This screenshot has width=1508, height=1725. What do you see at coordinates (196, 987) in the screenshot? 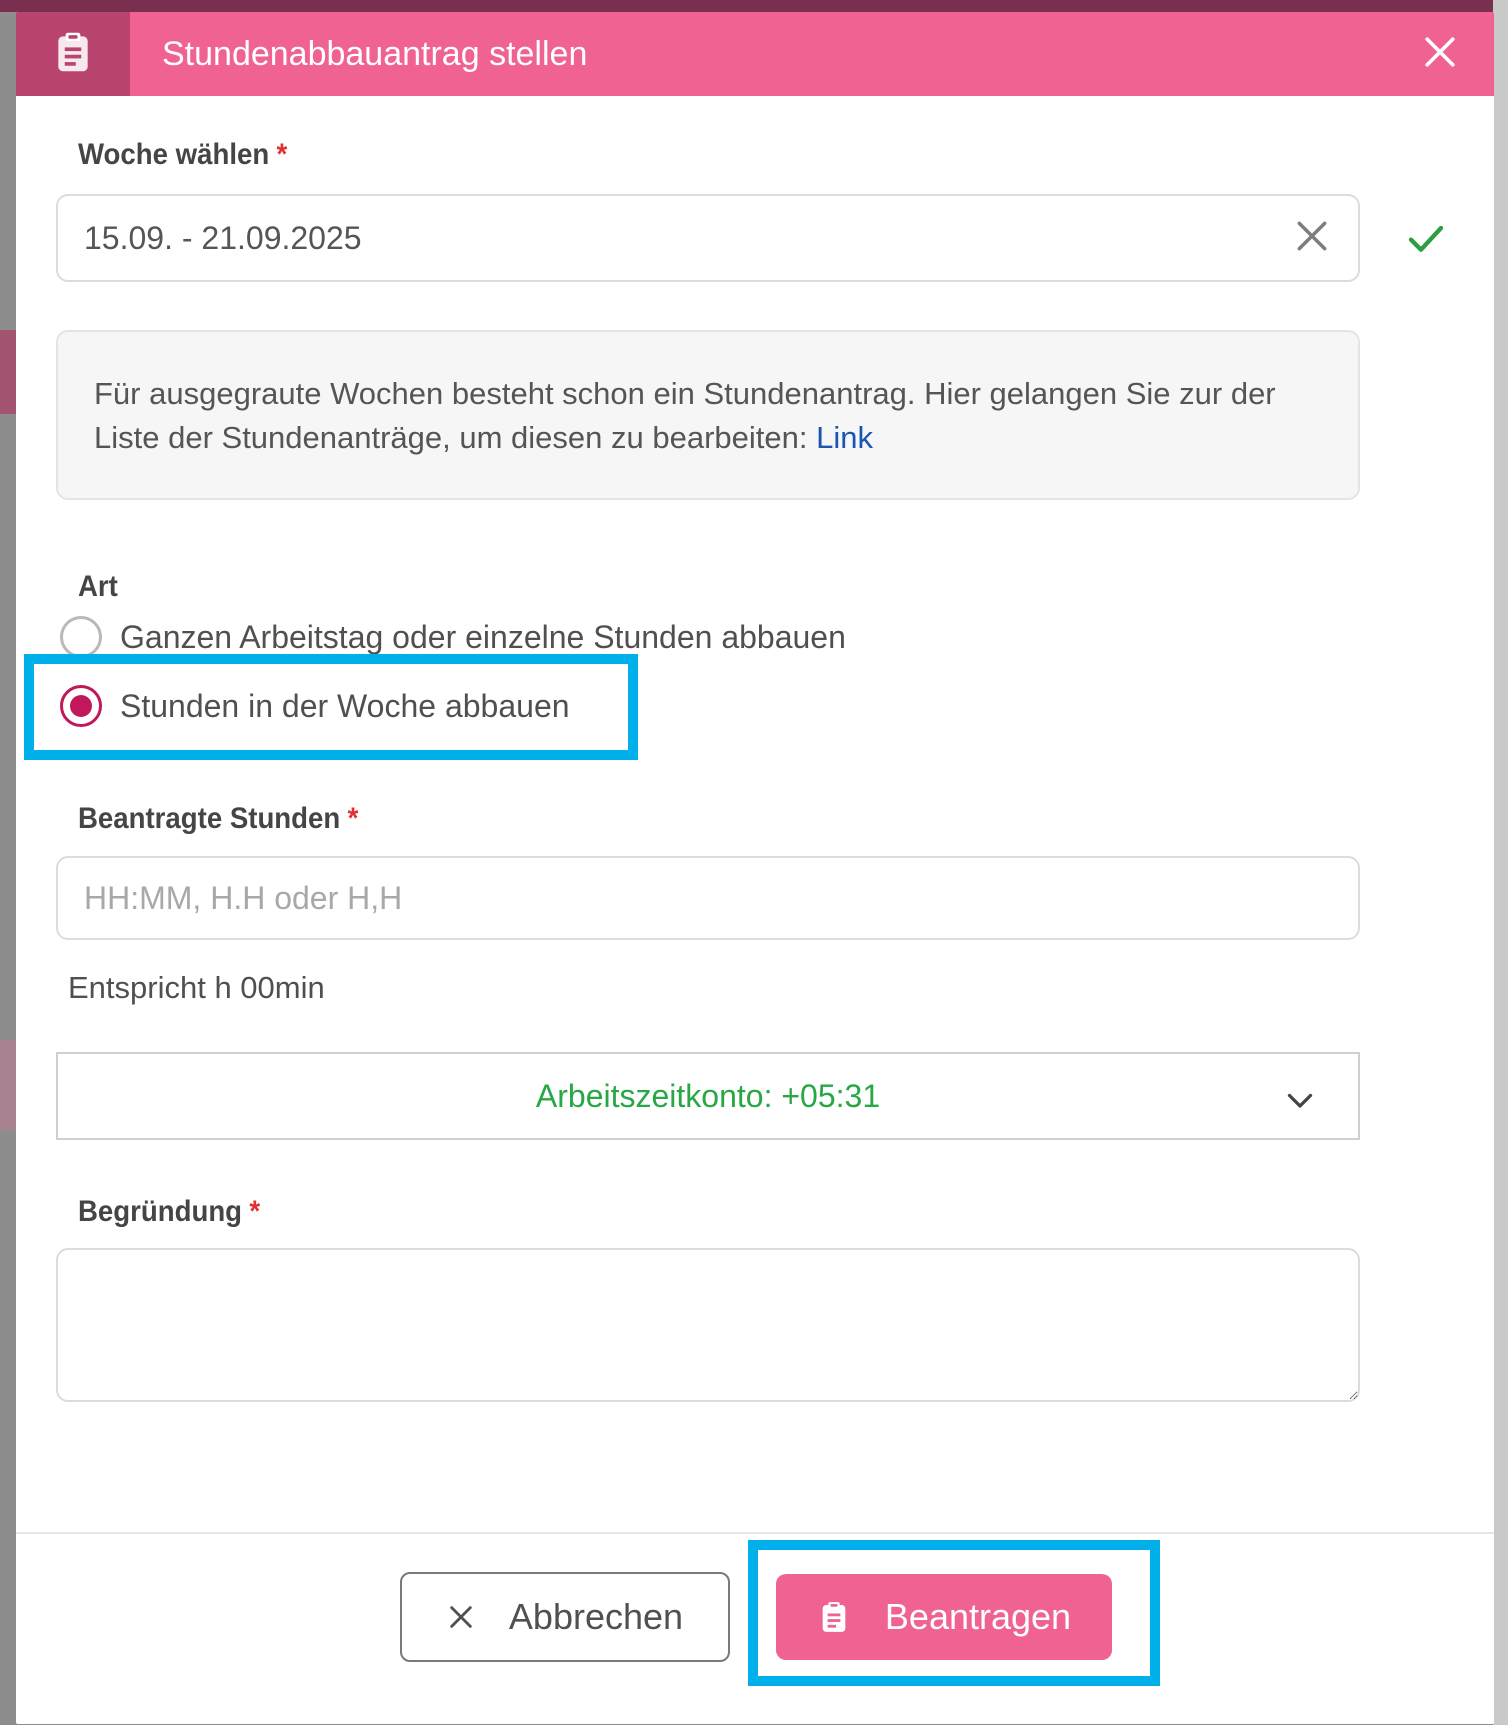
I see `hours-helper-text: Entspricht h 00min` at bounding box center [196, 987].